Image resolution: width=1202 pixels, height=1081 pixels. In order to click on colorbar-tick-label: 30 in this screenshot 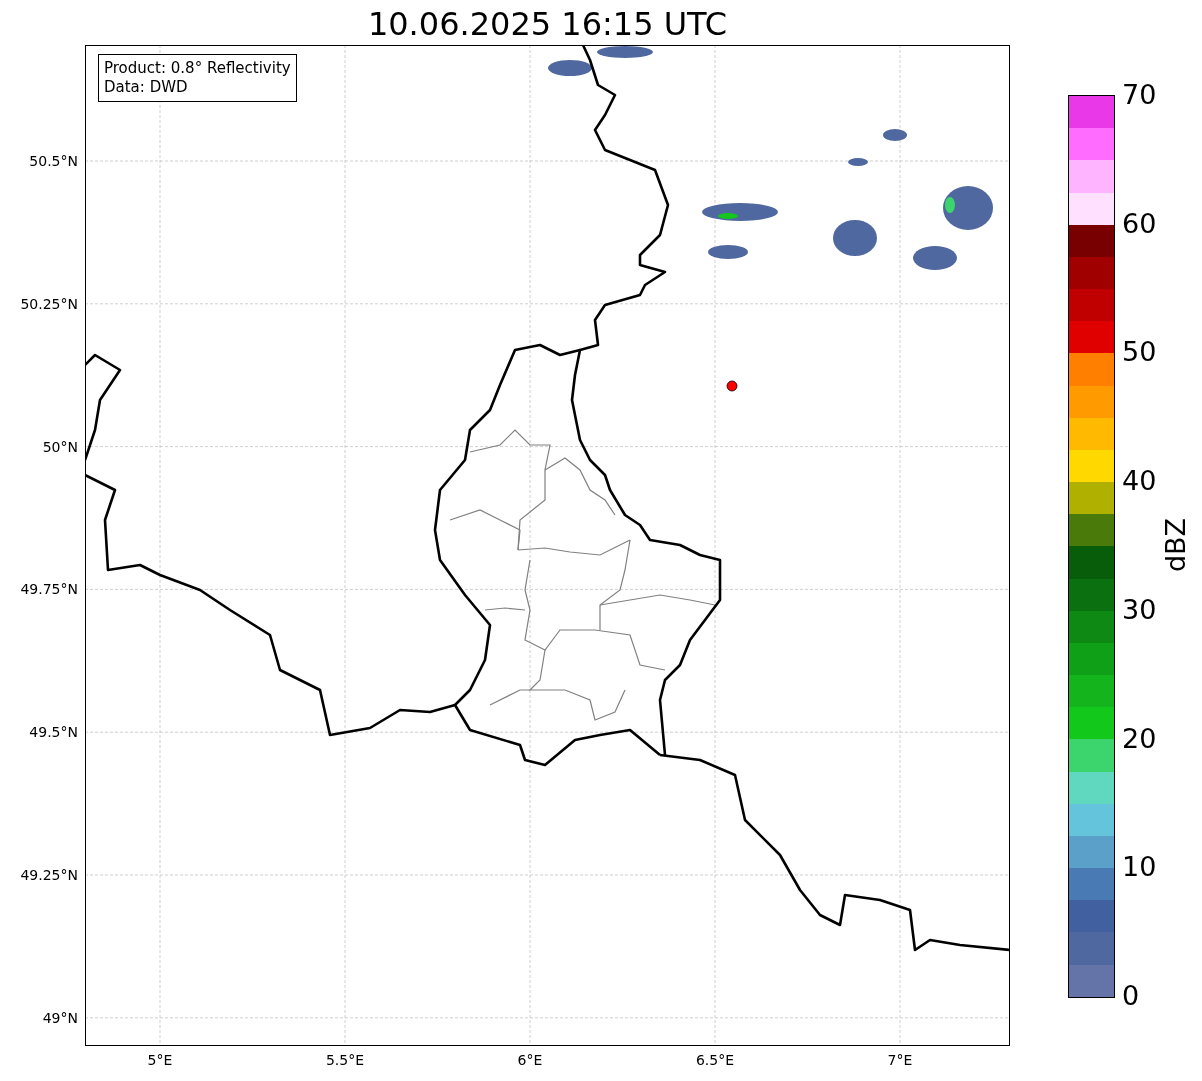, I will do `click(1139, 609)`.